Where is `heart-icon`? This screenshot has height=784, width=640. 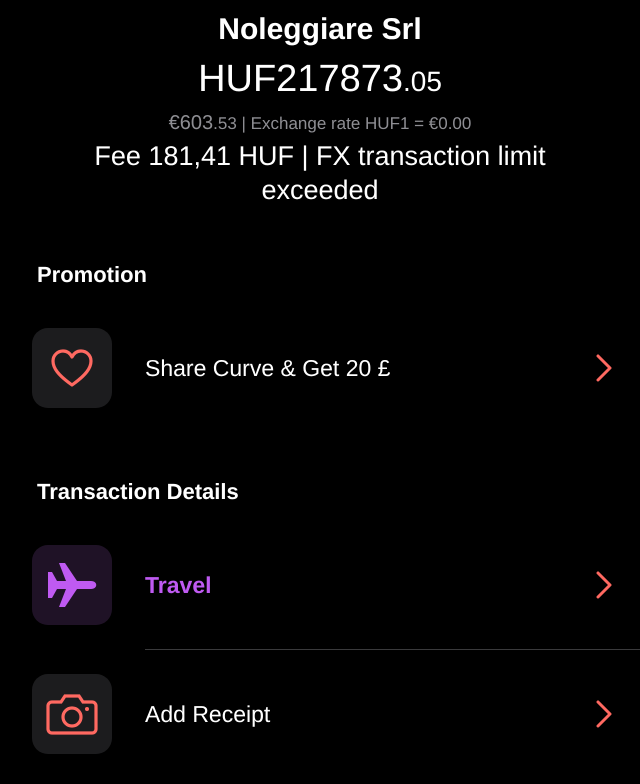
heart-icon is located at coordinates (72, 368).